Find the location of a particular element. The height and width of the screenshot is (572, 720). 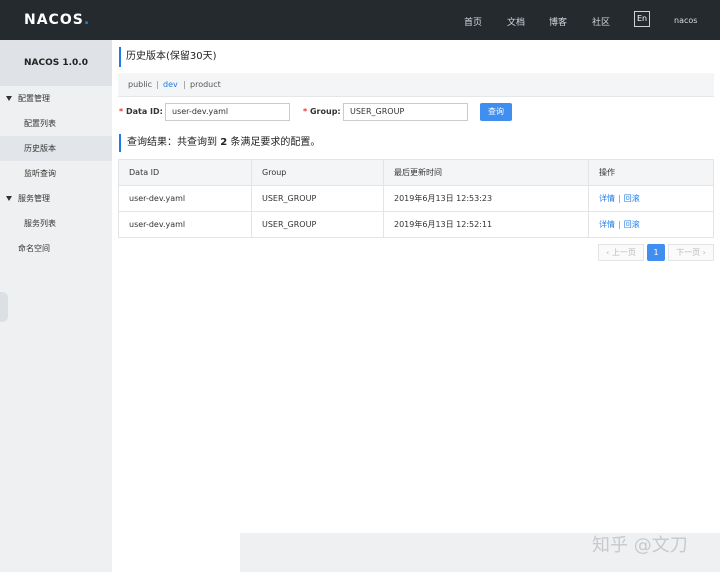

language-switch: En is located at coordinates (642, 19).